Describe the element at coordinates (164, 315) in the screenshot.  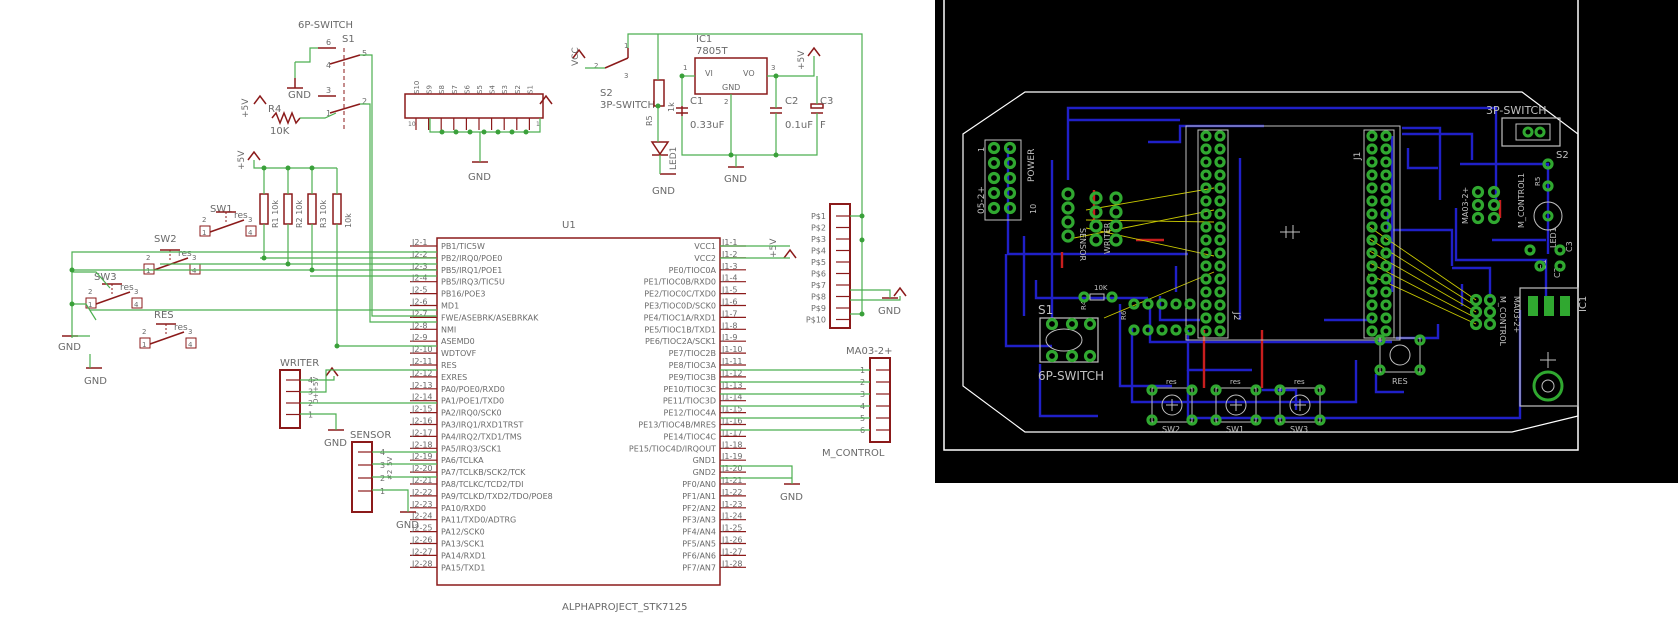
I see `switch-ref: RES` at that location.